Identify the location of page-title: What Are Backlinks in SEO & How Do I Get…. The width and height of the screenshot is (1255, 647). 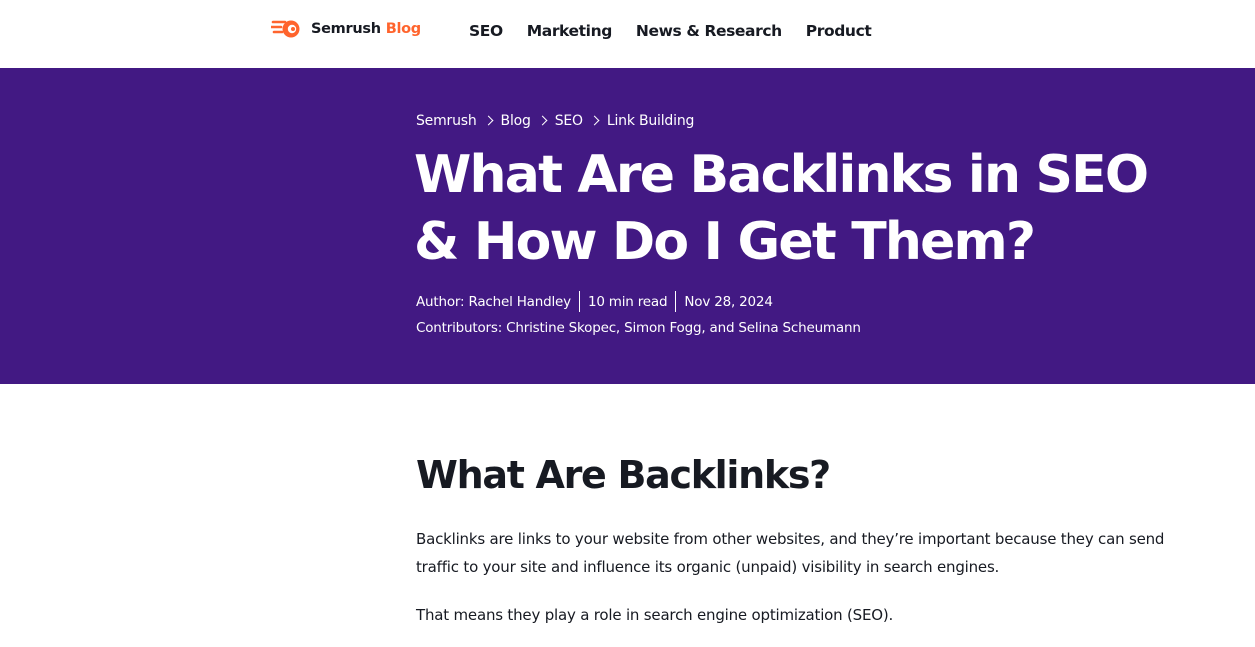
(781, 208).